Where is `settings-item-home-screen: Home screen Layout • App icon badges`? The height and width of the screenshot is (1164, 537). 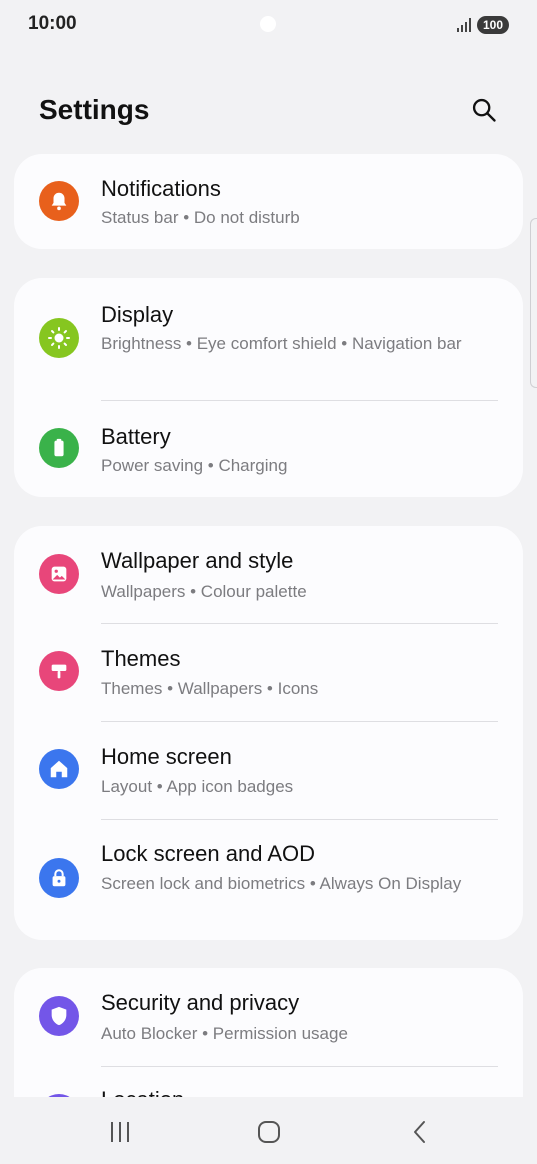
settings-item-home-screen: Home screen Layout • App icon badges is located at coordinates (268, 770).